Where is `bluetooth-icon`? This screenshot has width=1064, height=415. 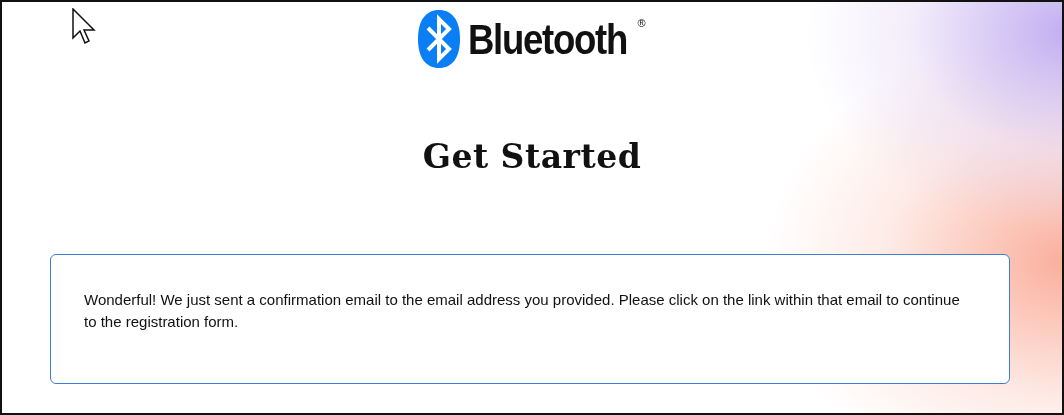 bluetooth-icon is located at coordinates (439, 39).